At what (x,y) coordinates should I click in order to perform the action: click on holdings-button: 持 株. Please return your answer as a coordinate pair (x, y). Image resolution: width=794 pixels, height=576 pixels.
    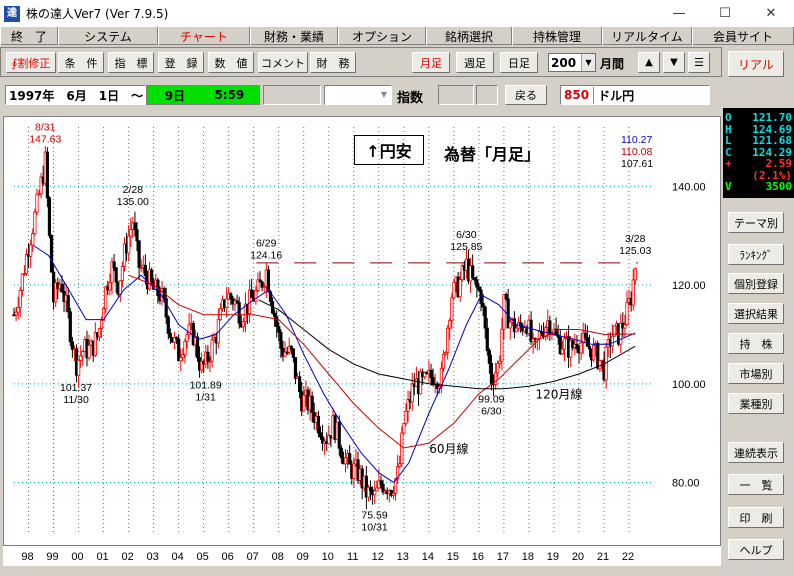
    Looking at the image, I should click on (756, 343).